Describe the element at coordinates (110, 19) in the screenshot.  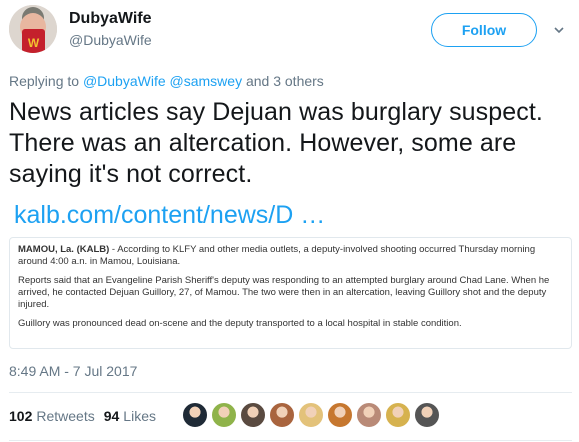
I see `author-name: DubyaWife` at that location.